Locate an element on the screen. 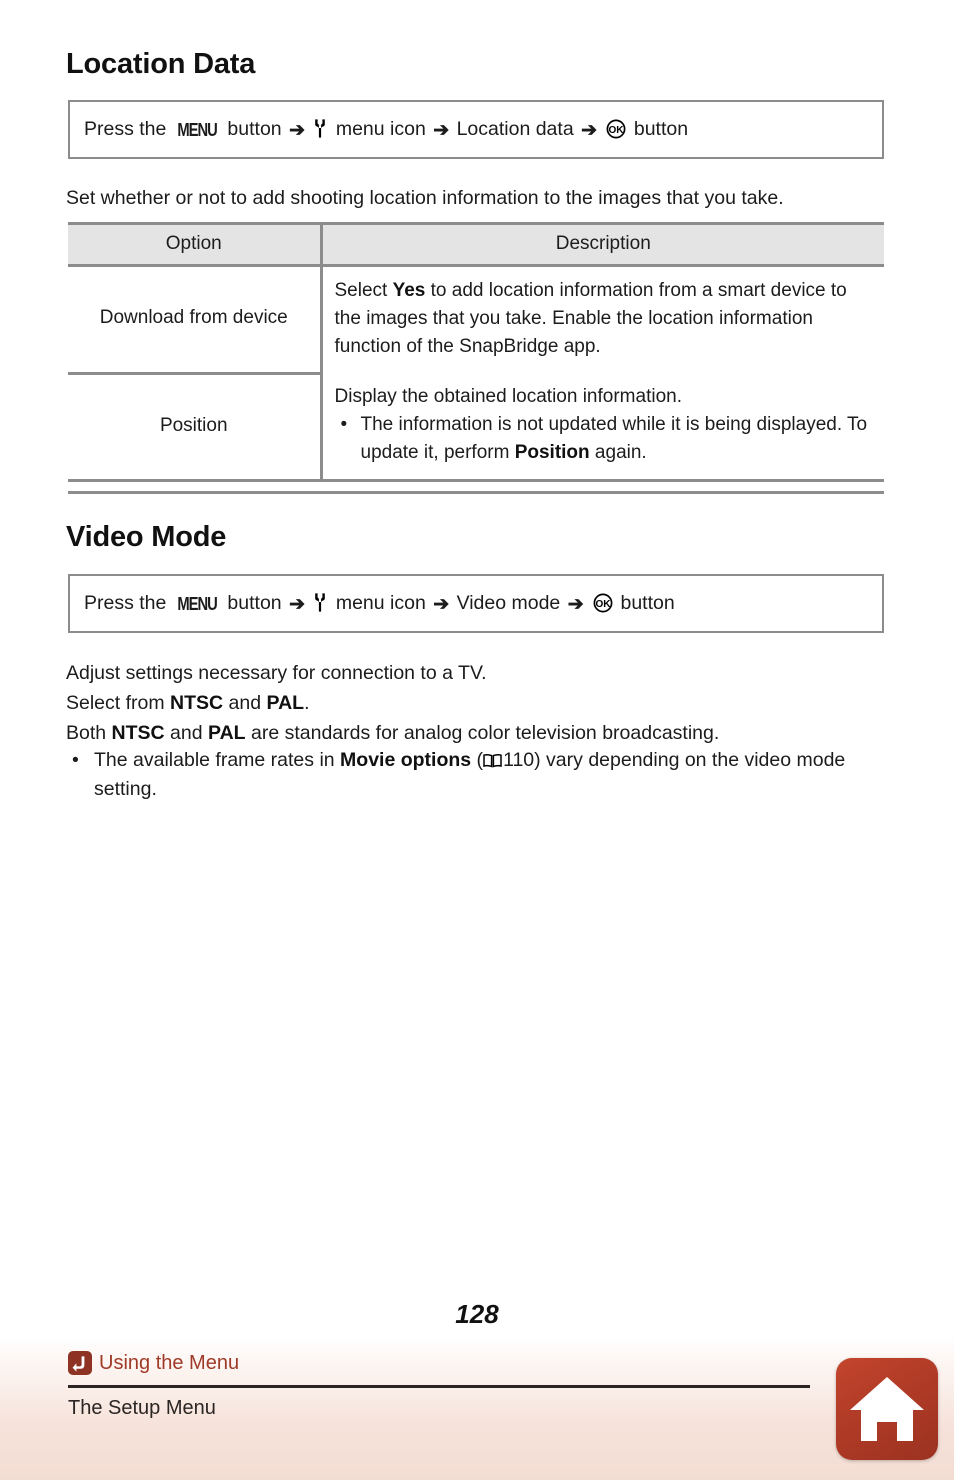  video-mode-paragraph-2: Select from NTSC and PAL. is located at coordinates (477, 703).